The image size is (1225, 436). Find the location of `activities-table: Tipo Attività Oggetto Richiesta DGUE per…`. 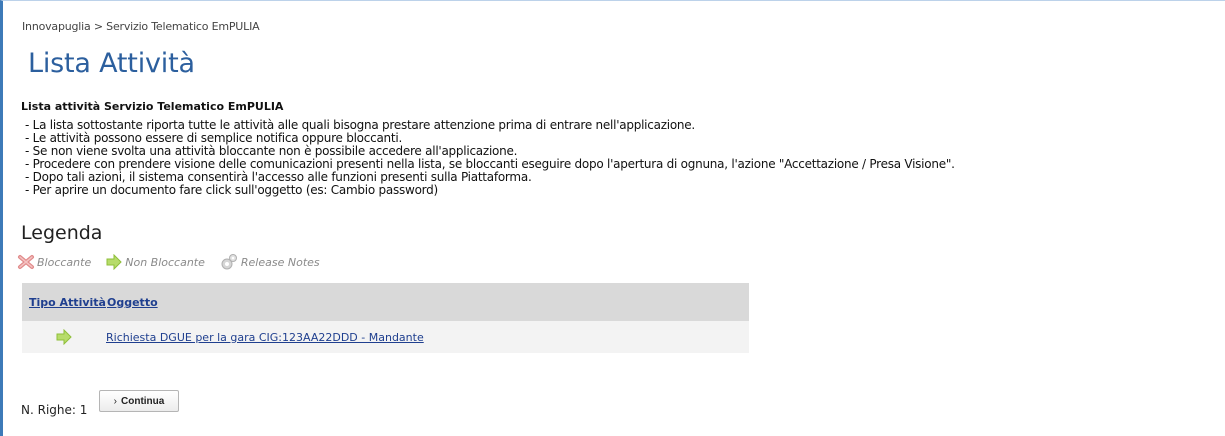

activities-table: Tipo Attività Oggetto Richiesta DGUE per… is located at coordinates (385, 318).